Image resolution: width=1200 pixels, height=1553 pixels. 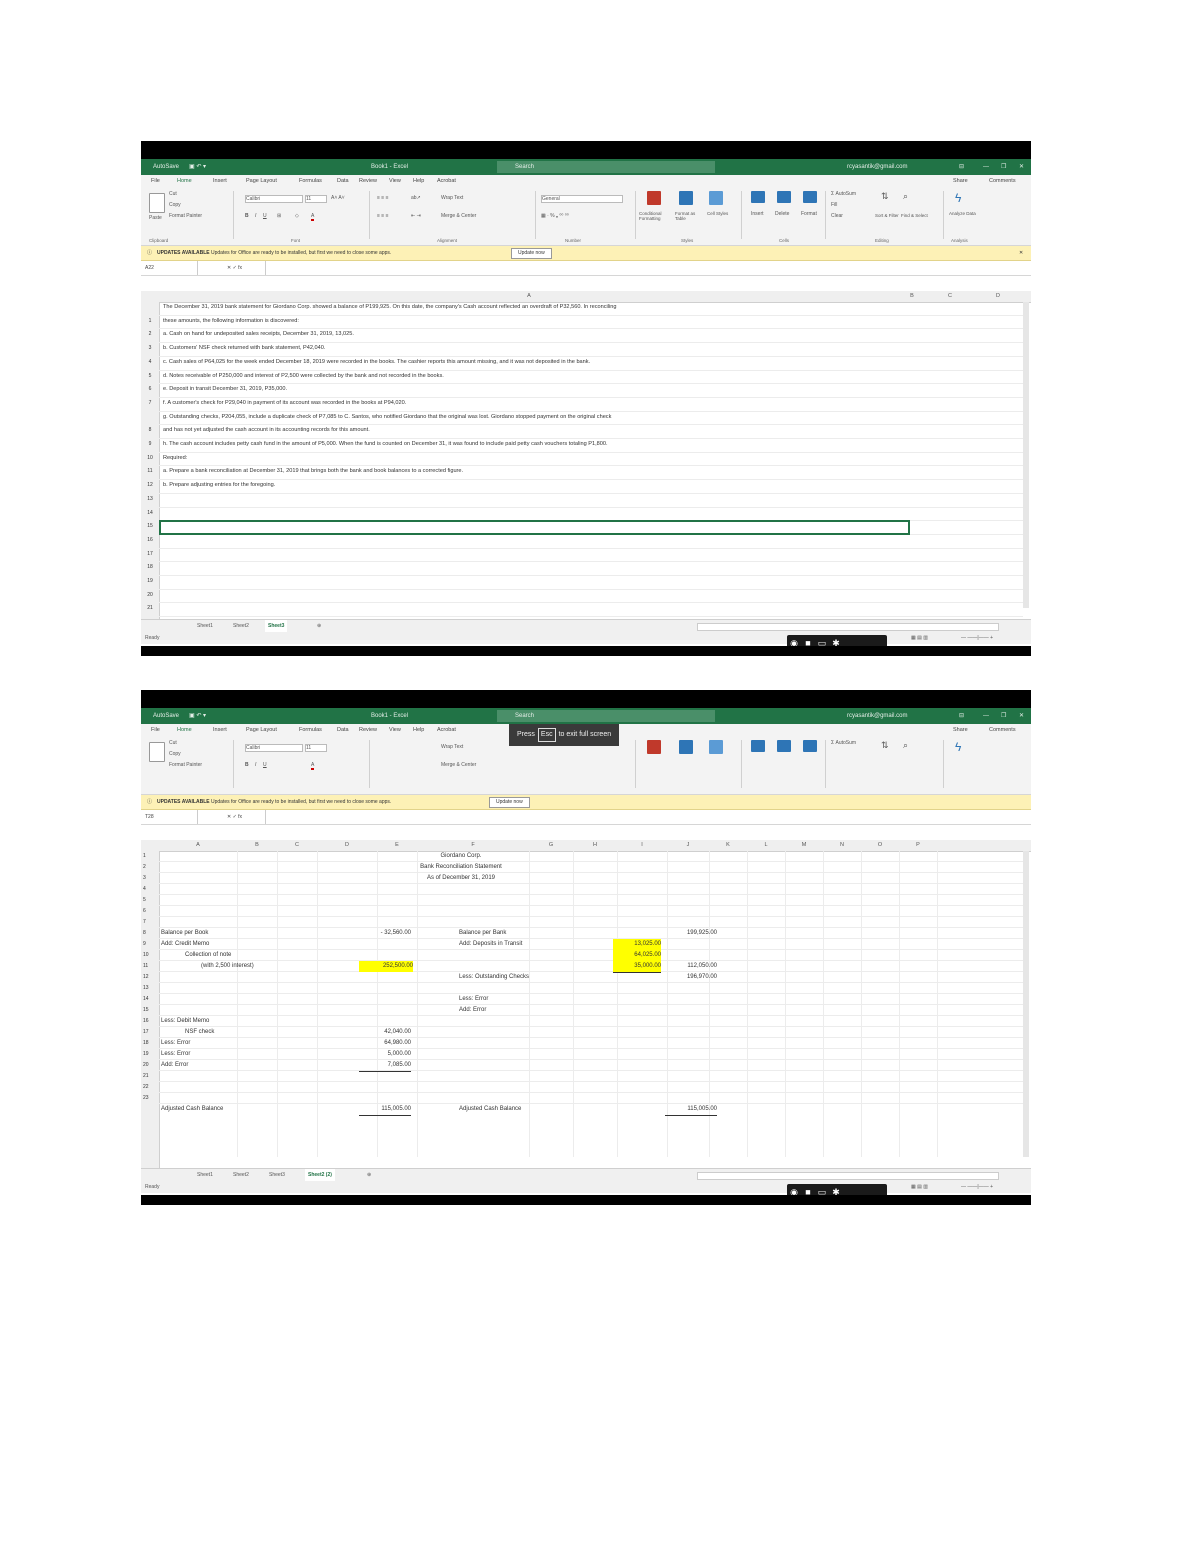 I want to click on row-number: 5, so click(x=150, y=900).